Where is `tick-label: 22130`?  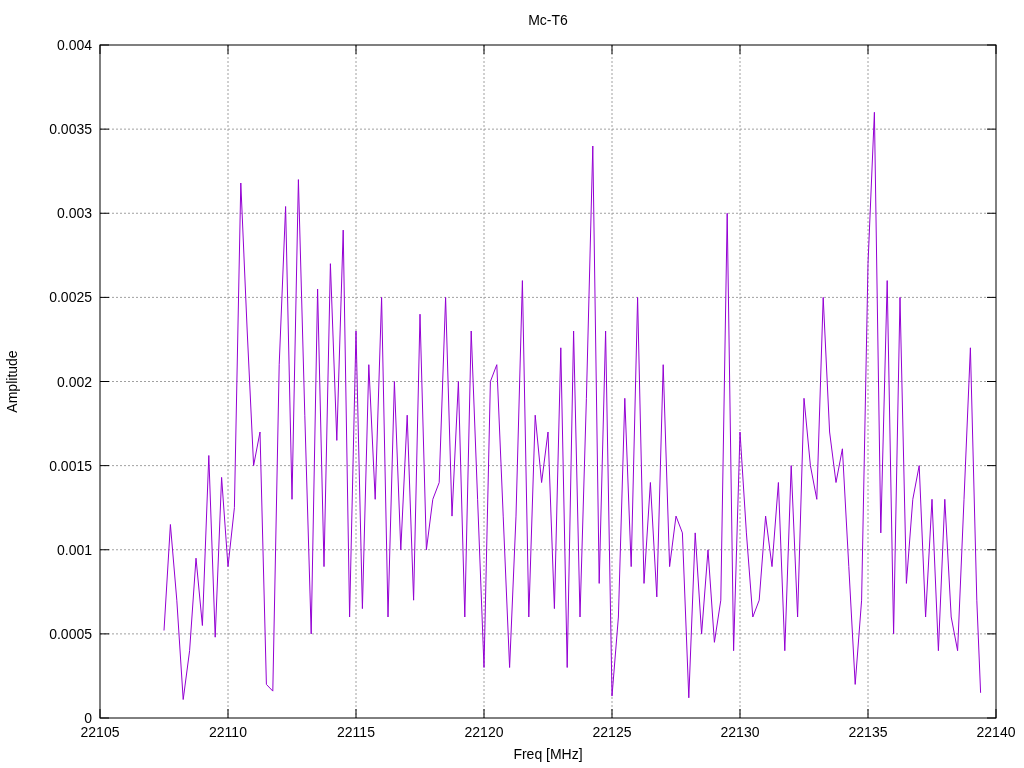
tick-label: 22130 is located at coordinates (740, 732).